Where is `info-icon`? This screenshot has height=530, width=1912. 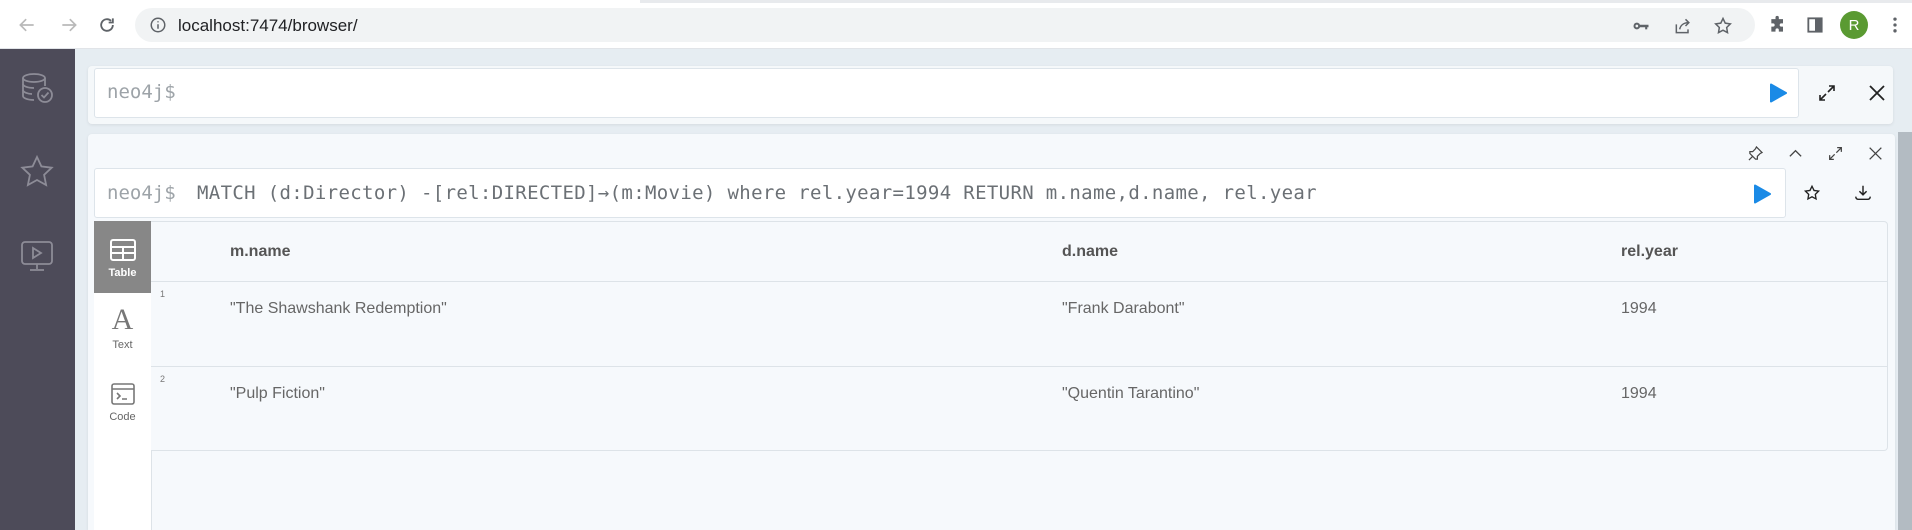 info-icon is located at coordinates (158, 25).